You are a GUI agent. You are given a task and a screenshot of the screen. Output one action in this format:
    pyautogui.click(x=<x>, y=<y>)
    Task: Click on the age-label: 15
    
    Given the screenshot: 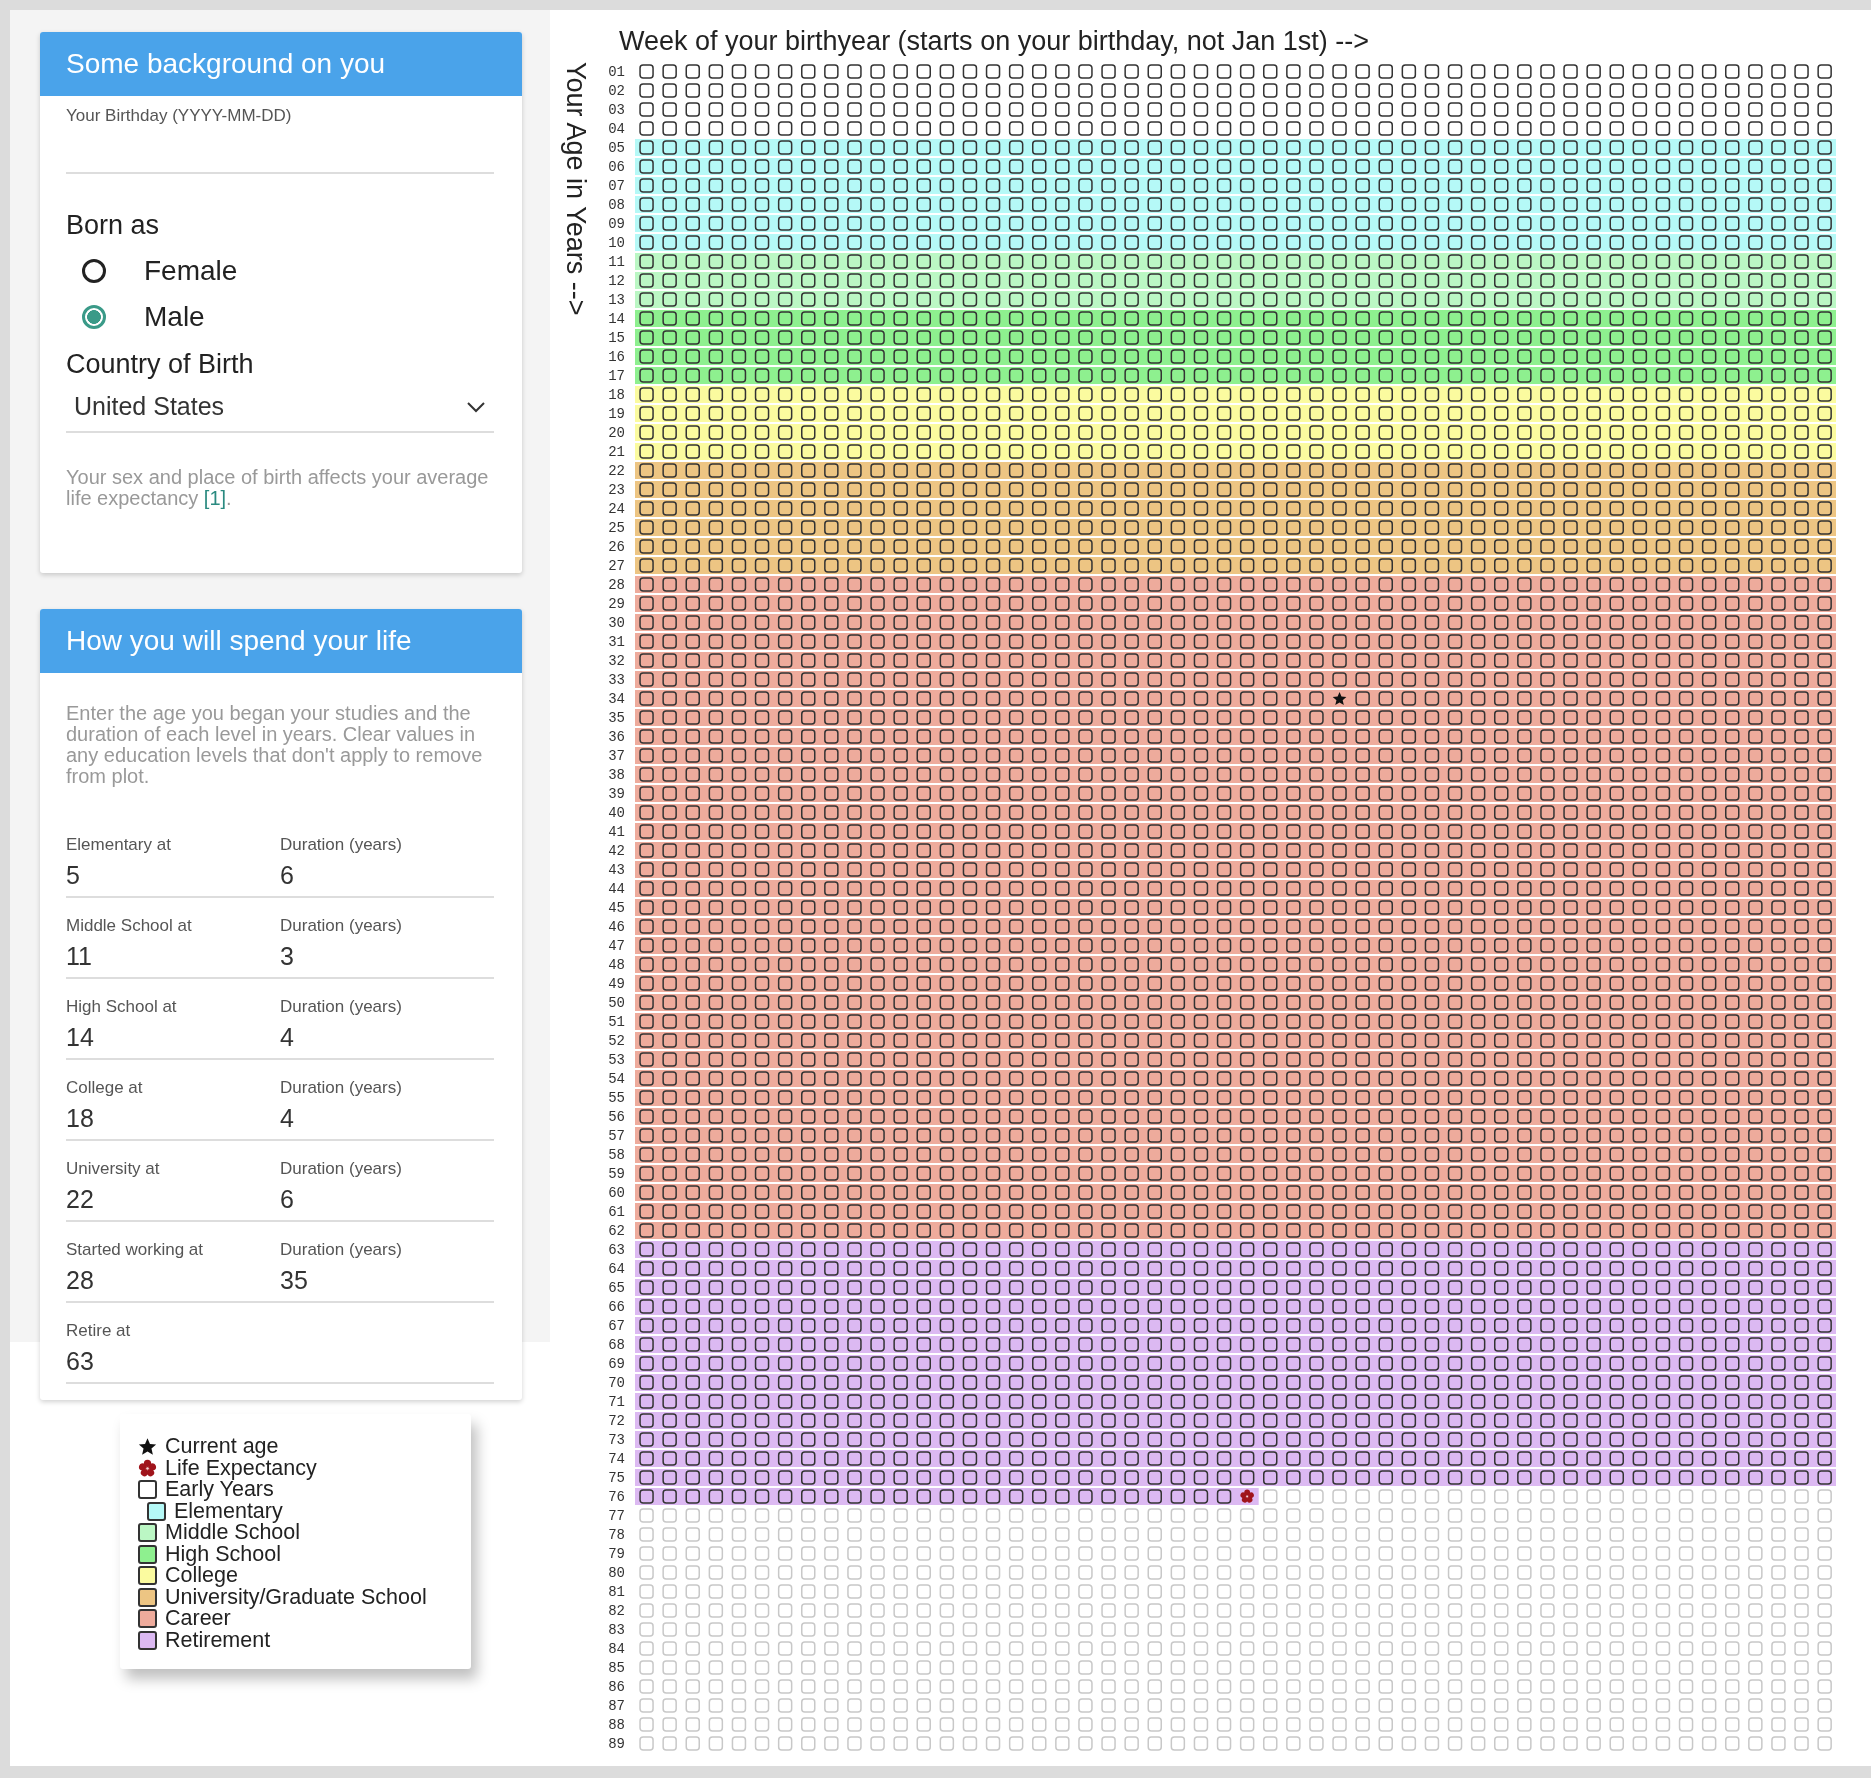 What is the action you would take?
    pyautogui.click(x=616, y=337)
    